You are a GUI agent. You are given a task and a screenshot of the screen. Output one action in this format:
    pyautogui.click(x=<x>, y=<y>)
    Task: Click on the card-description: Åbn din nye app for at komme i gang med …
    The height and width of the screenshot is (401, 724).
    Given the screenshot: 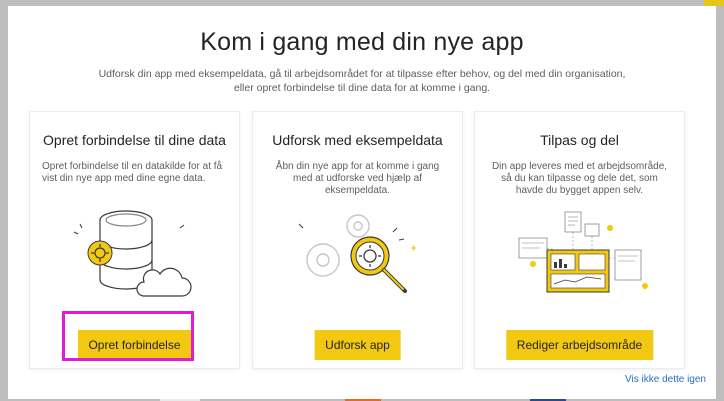 What is the action you would take?
    pyautogui.click(x=357, y=178)
    